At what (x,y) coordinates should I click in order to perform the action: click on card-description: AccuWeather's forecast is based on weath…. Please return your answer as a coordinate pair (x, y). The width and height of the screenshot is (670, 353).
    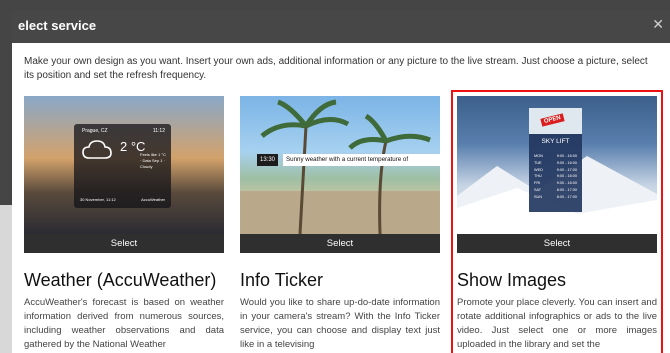
    Looking at the image, I should click on (124, 323).